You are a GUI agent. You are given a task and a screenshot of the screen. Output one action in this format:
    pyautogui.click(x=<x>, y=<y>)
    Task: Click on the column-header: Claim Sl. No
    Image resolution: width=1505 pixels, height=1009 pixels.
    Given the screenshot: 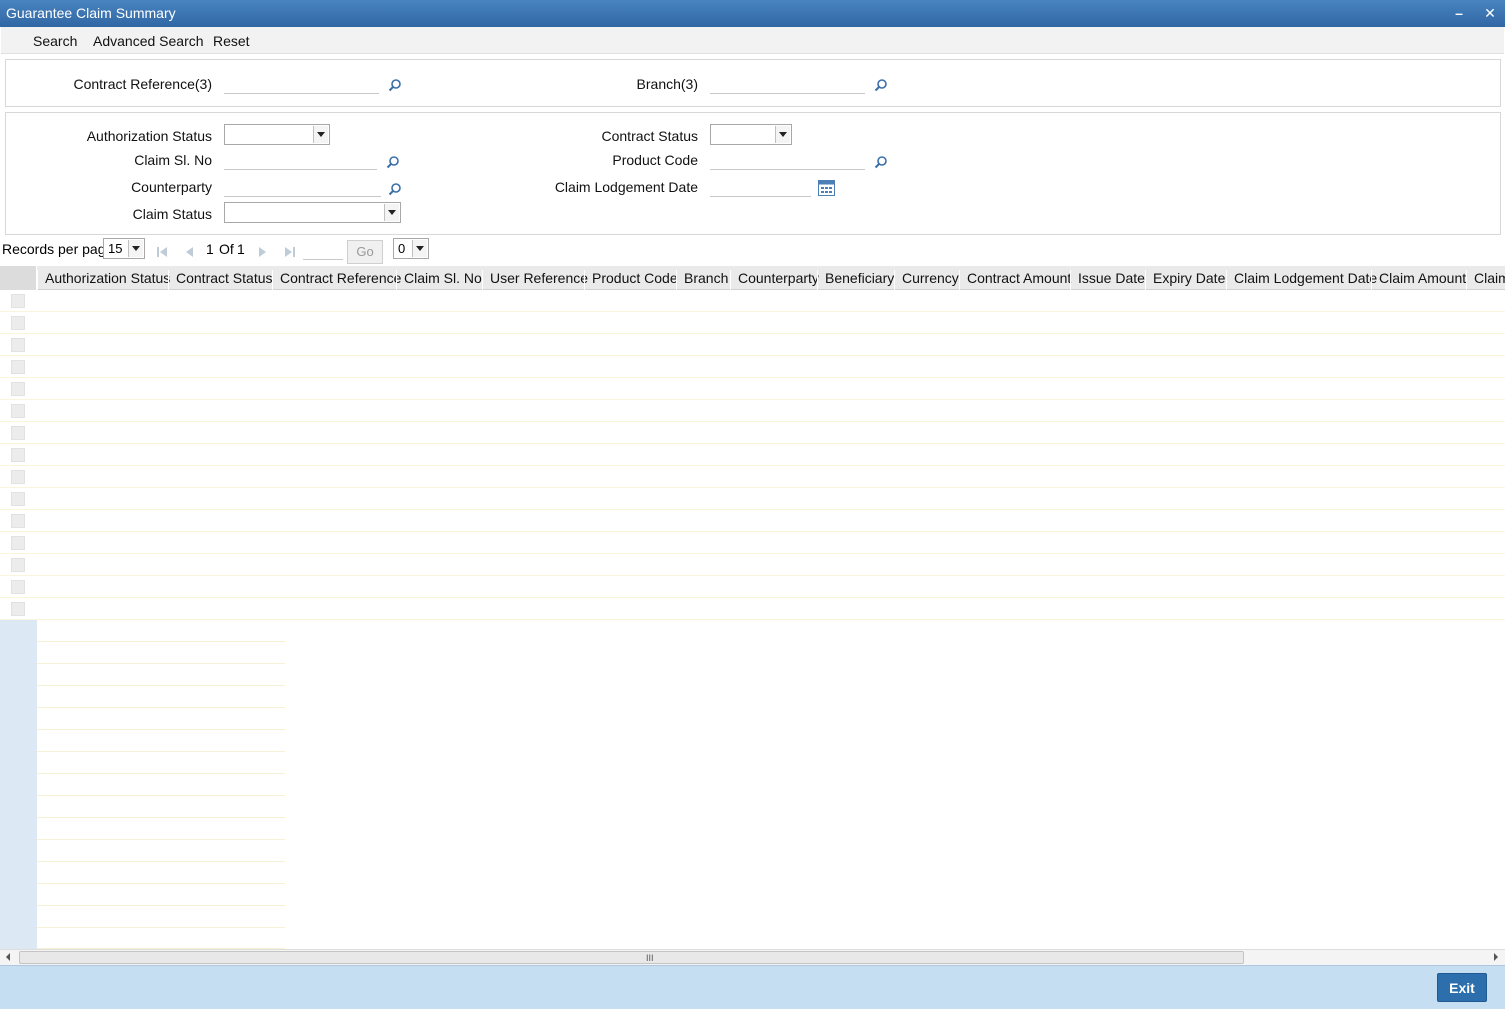 What is the action you would take?
    pyautogui.click(x=439, y=280)
    